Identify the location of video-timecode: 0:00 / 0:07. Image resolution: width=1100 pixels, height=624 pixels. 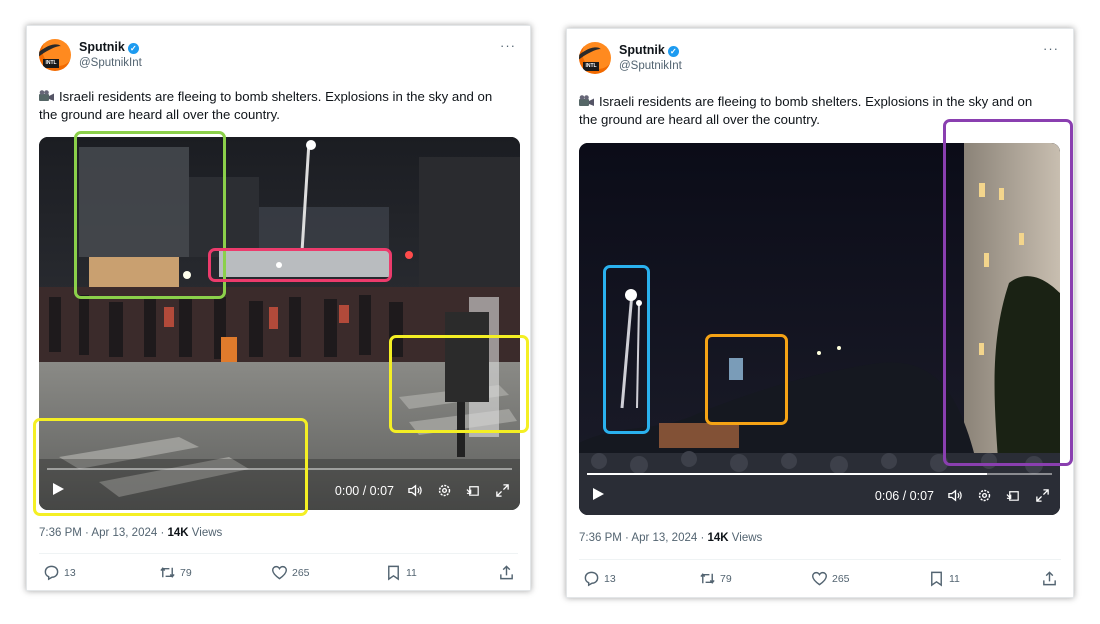
(364, 490).